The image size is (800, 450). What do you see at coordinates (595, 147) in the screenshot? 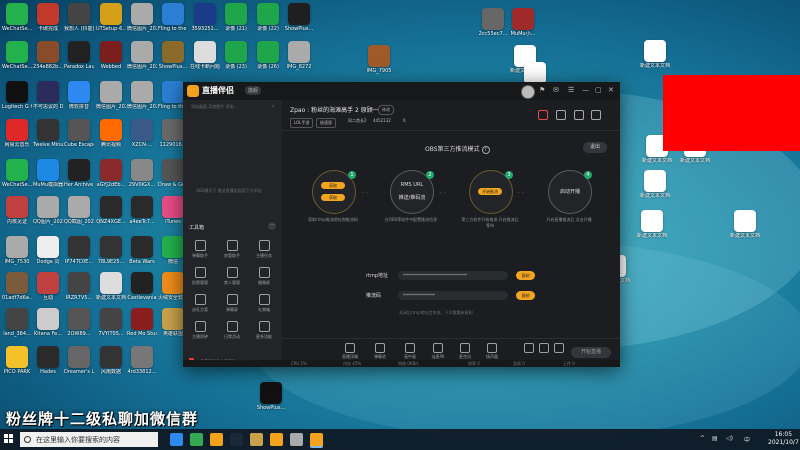
I see `exit-obs-mode-button: 退出` at bounding box center [595, 147].